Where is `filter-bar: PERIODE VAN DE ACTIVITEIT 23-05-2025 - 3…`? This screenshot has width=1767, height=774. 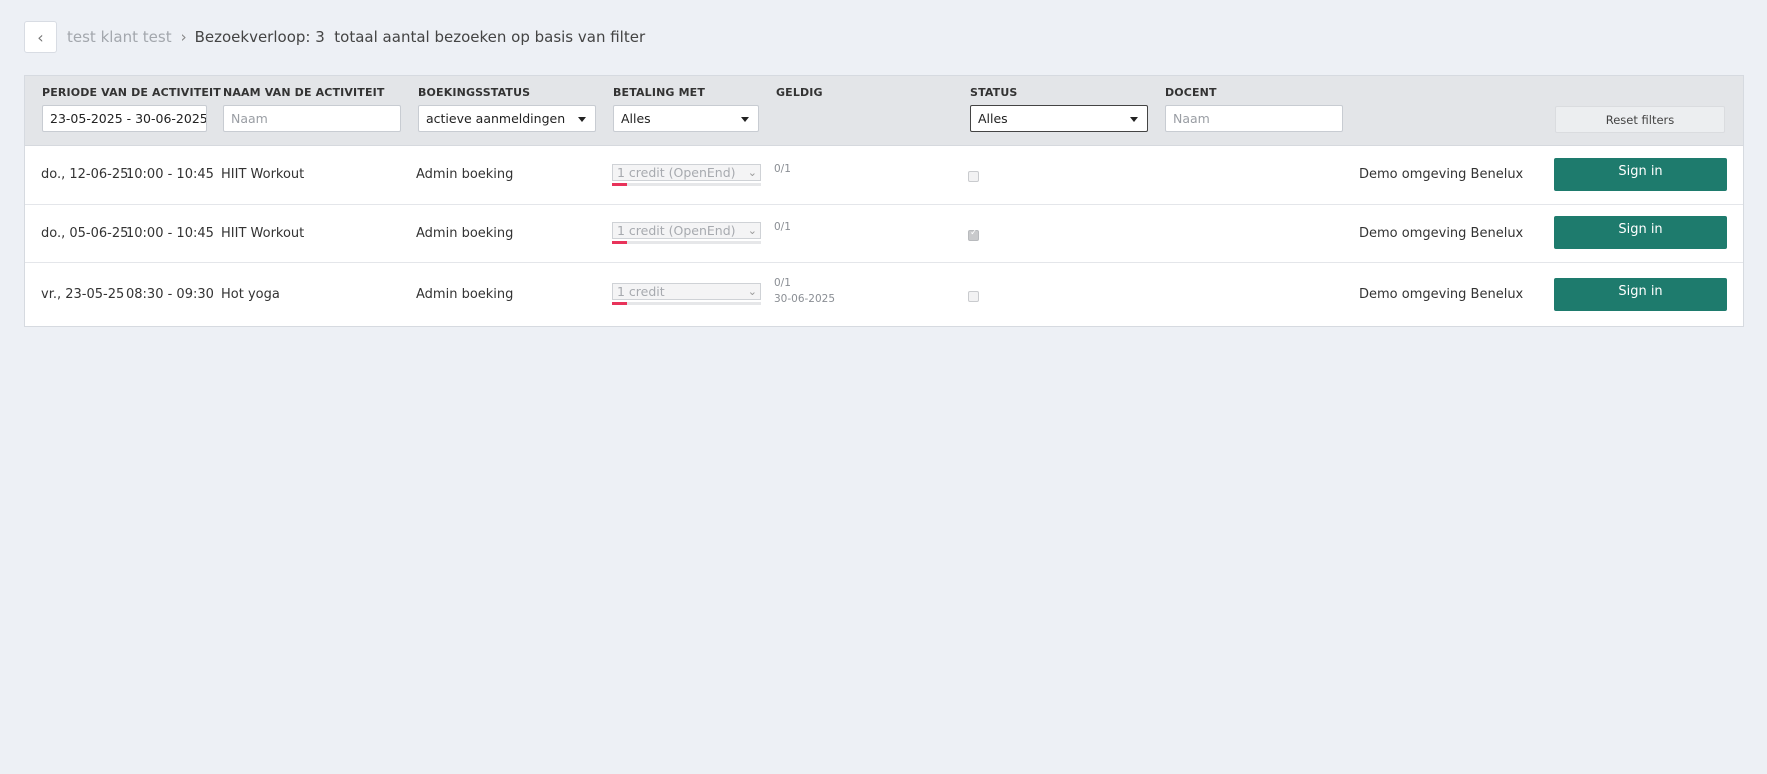
filter-bar: PERIODE VAN DE ACTIVITEIT 23-05-2025 - 3… is located at coordinates (884, 111).